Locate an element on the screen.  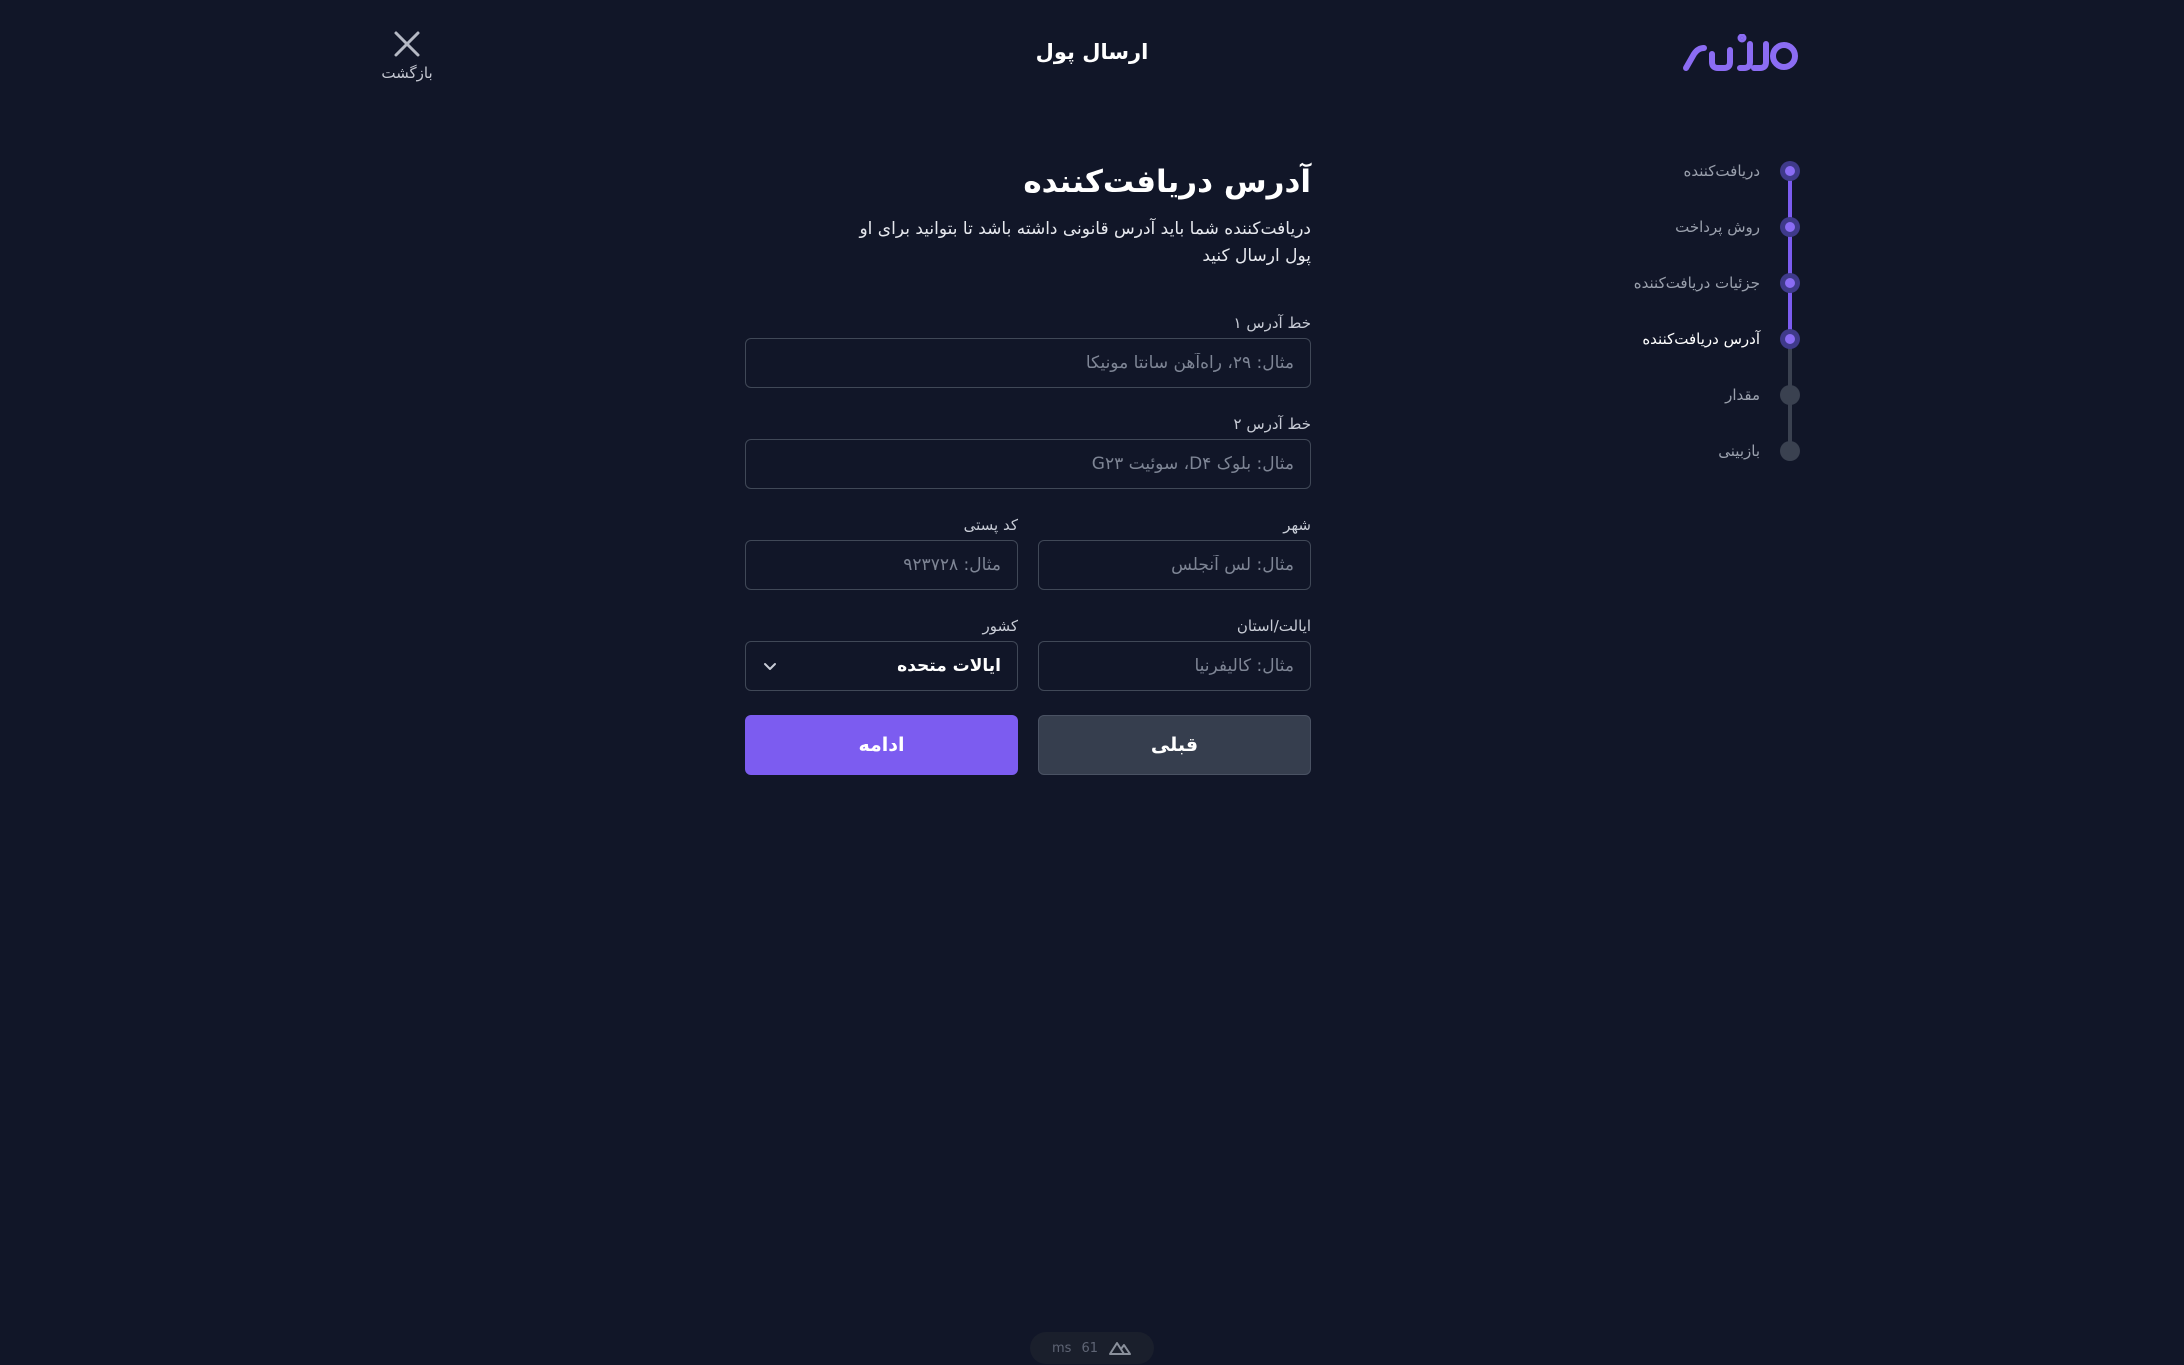
country-selected-value: ایالات متحده is located at coordinates (949, 666).